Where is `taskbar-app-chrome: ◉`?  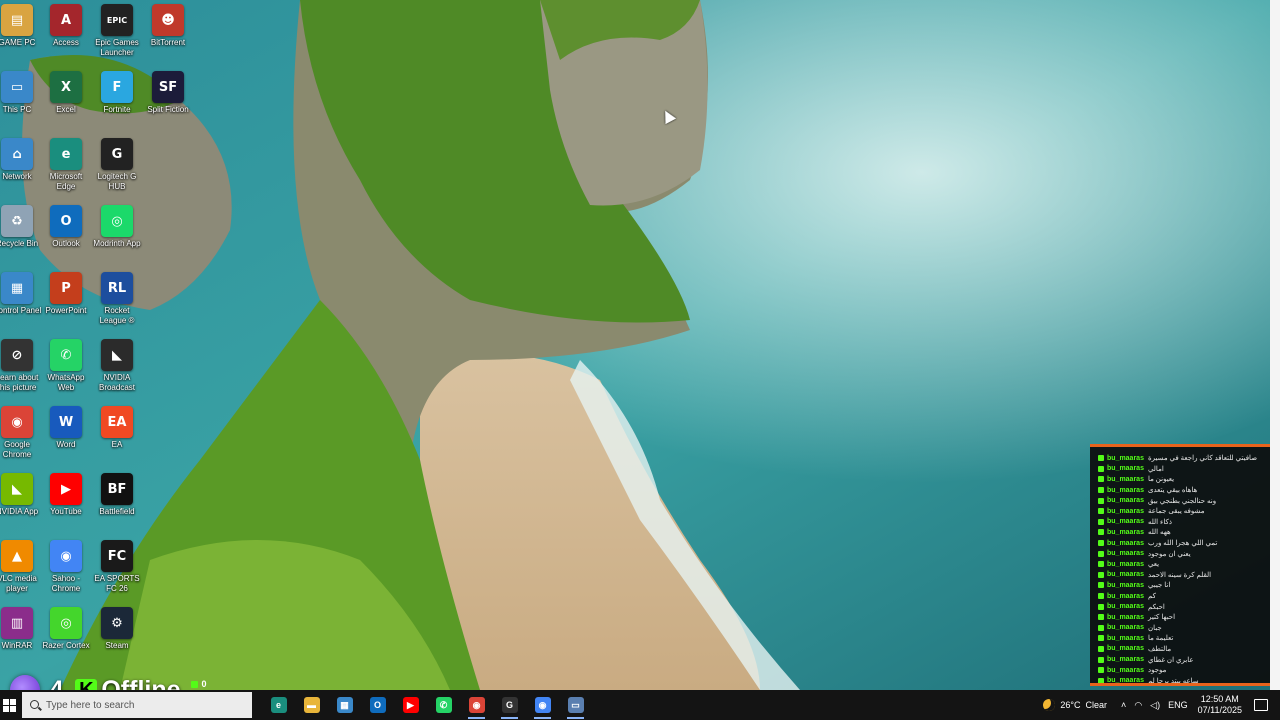
taskbar-app-chrome: ◉ is located at coordinates (476, 705).